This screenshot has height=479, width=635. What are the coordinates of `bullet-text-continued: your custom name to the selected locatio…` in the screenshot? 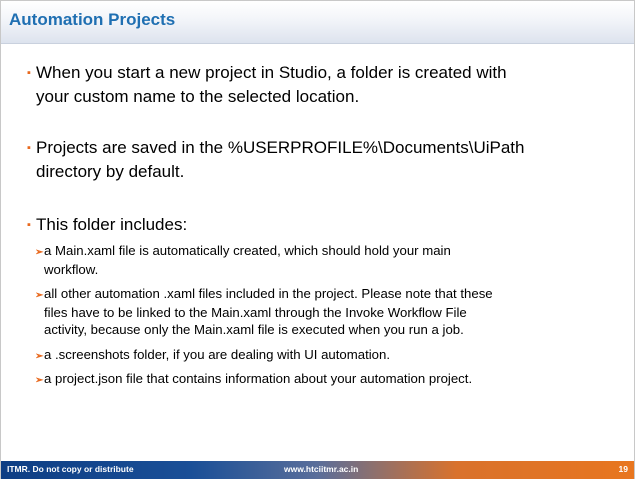 It's located at (198, 96).